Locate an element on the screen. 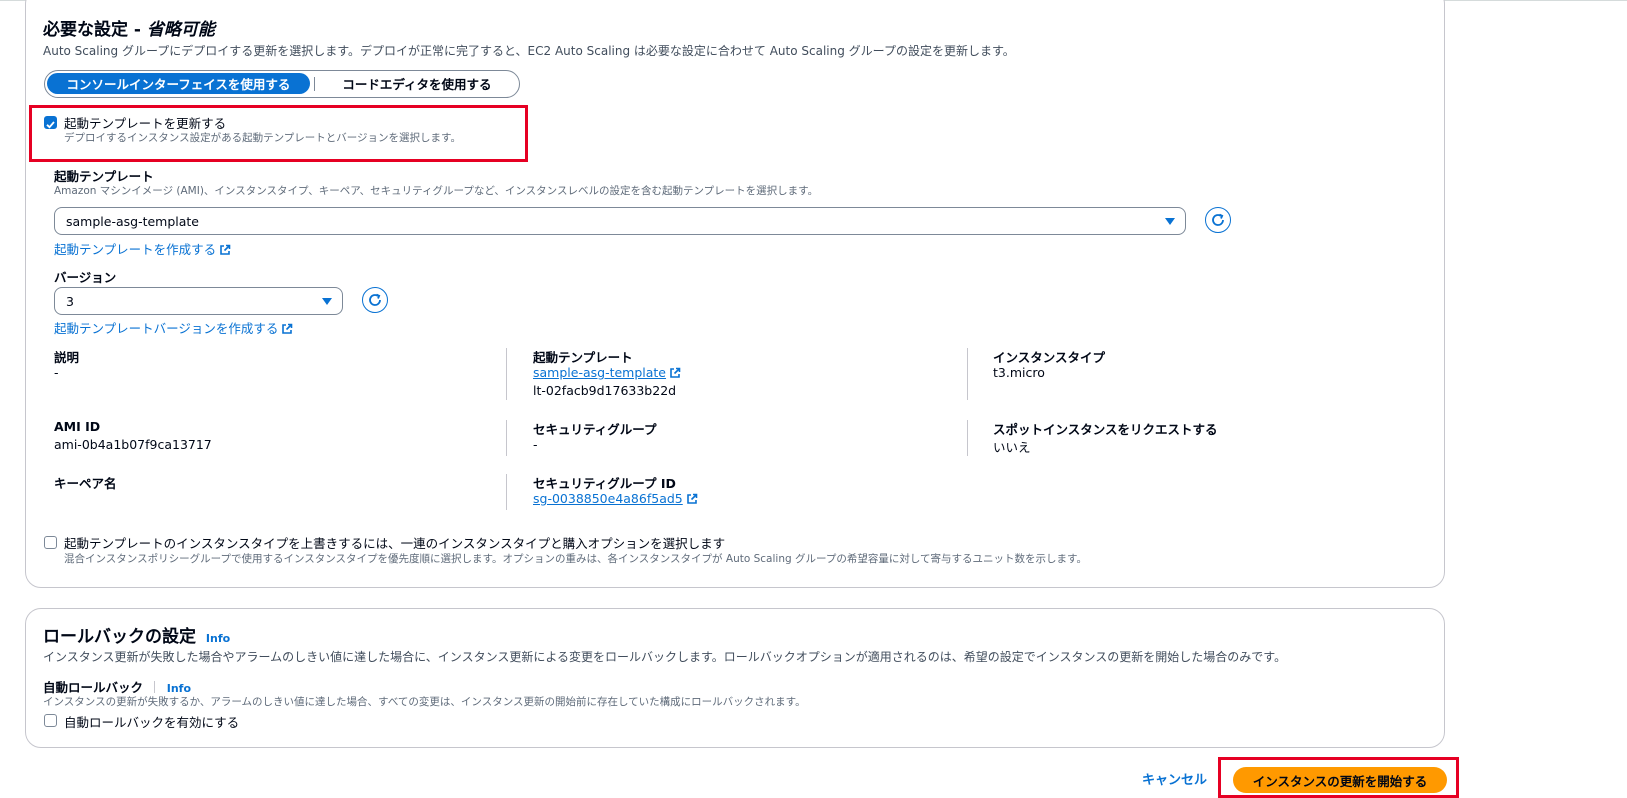 This screenshot has width=1627, height=798. create-template-version-text: 起動テンプレートバージョンを作成する is located at coordinates (166, 328).